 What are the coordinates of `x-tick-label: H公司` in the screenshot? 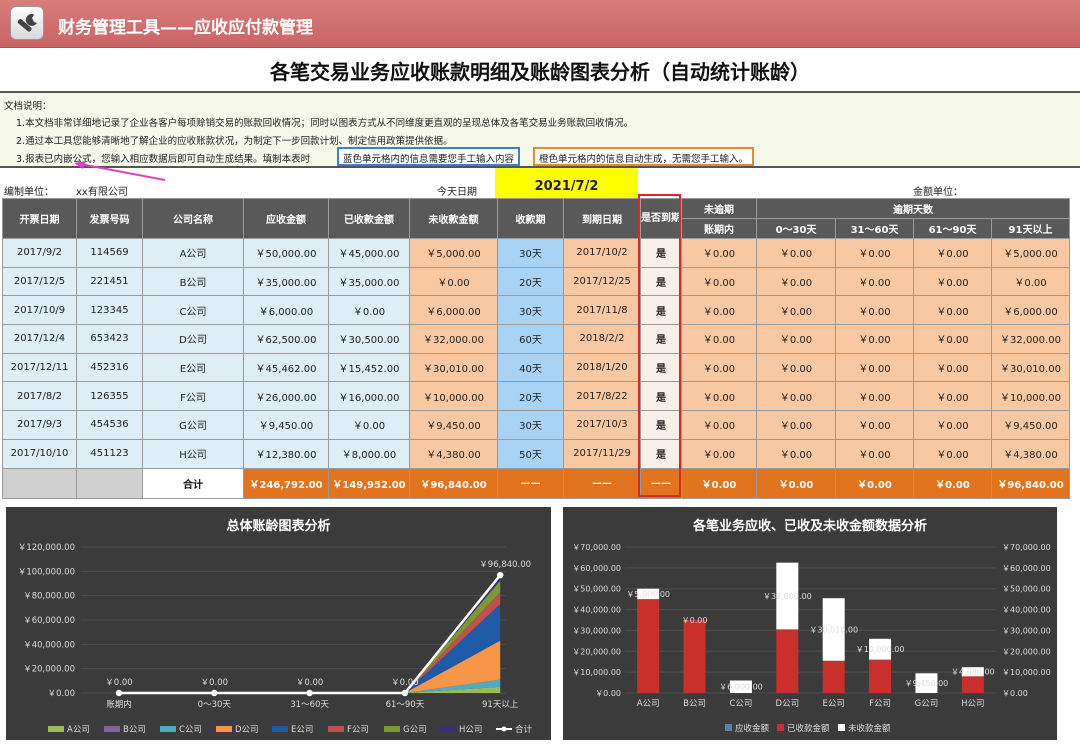 It's located at (972, 704).